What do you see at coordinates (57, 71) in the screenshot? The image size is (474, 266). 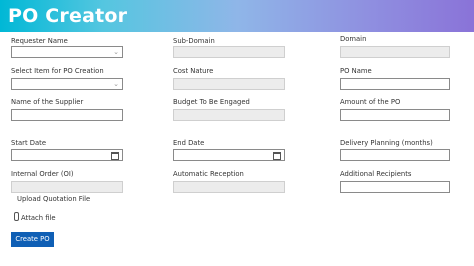 I see `select-item-label: Select Item for PO Creation` at bounding box center [57, 71].